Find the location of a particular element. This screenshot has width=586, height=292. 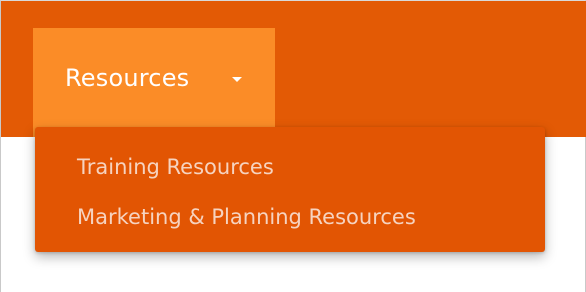

dropdown-item-training-resources: Training Resources is located at coordinates (175, 167).